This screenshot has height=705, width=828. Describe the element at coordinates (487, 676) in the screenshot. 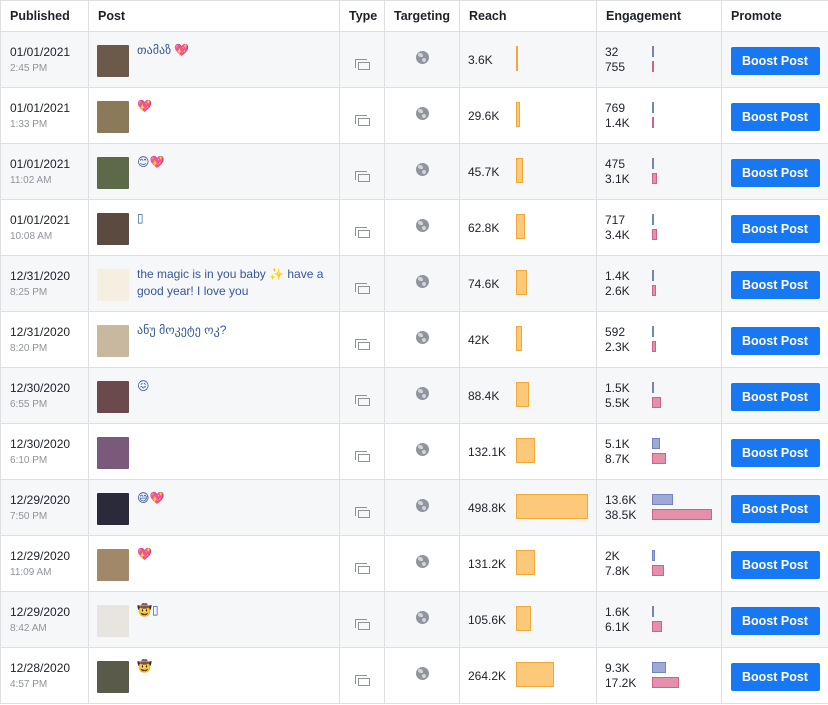

I see `reach-value: 264.2K` at that location.